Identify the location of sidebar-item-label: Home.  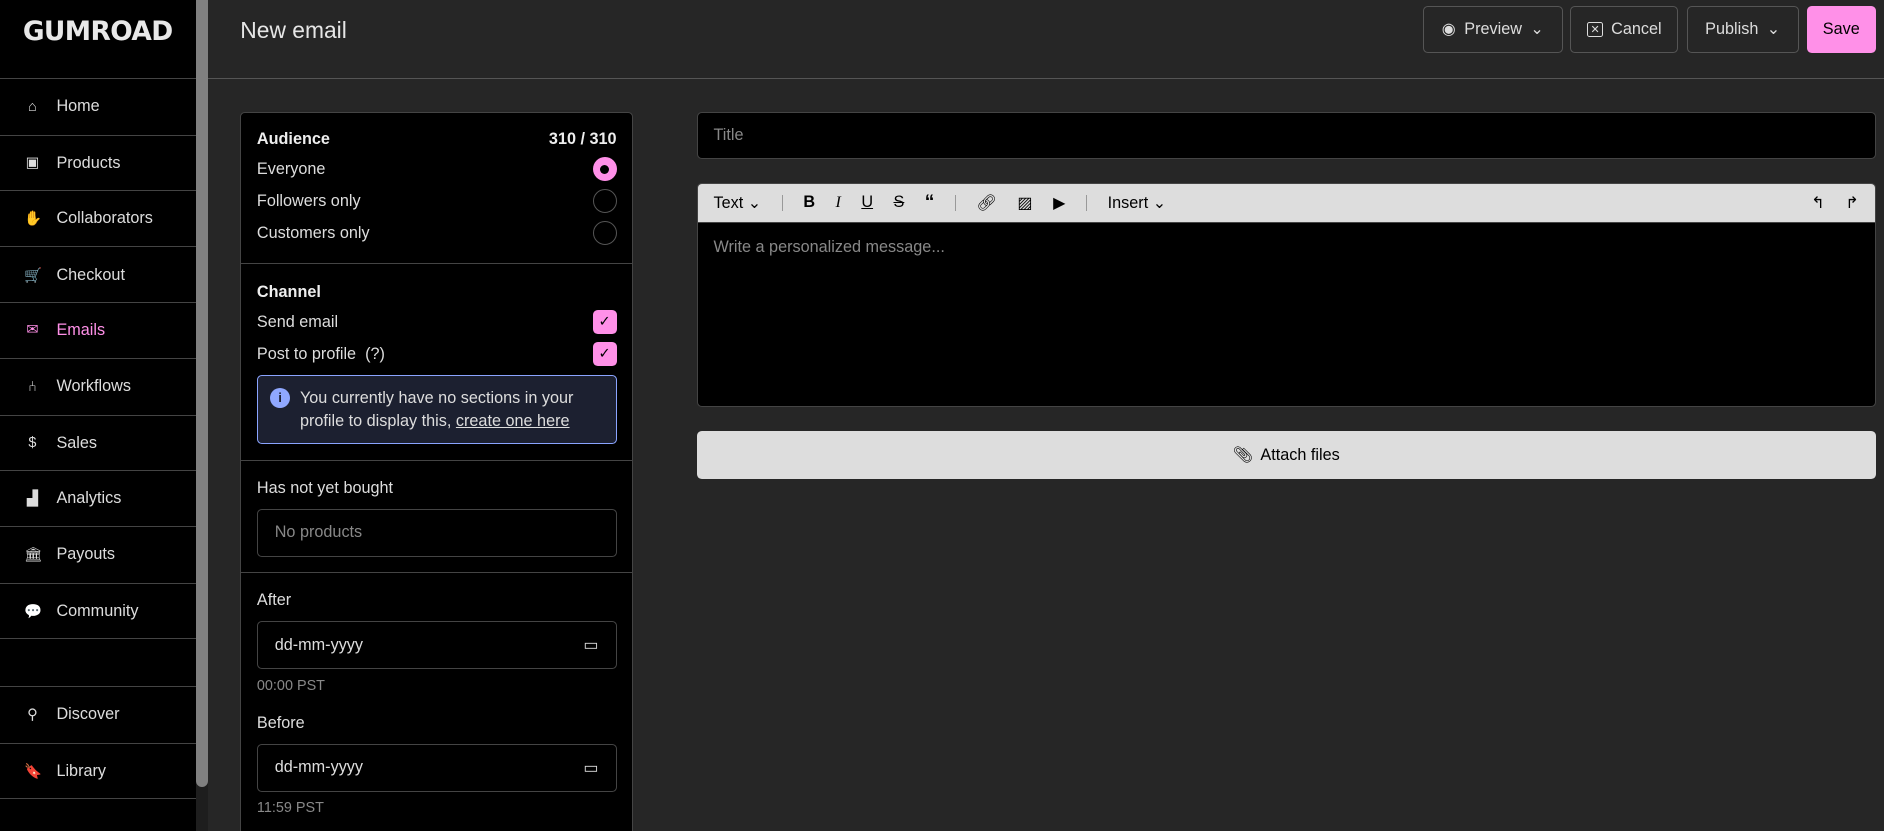
(78, 106).